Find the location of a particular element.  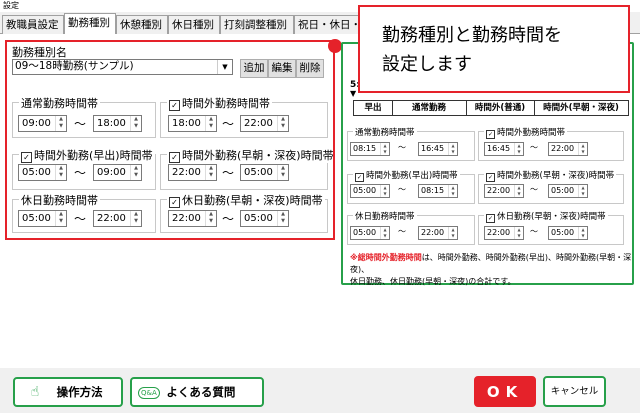

preview-normal-title: 通常勤務時間帯 is located at coordinates (385, 132).